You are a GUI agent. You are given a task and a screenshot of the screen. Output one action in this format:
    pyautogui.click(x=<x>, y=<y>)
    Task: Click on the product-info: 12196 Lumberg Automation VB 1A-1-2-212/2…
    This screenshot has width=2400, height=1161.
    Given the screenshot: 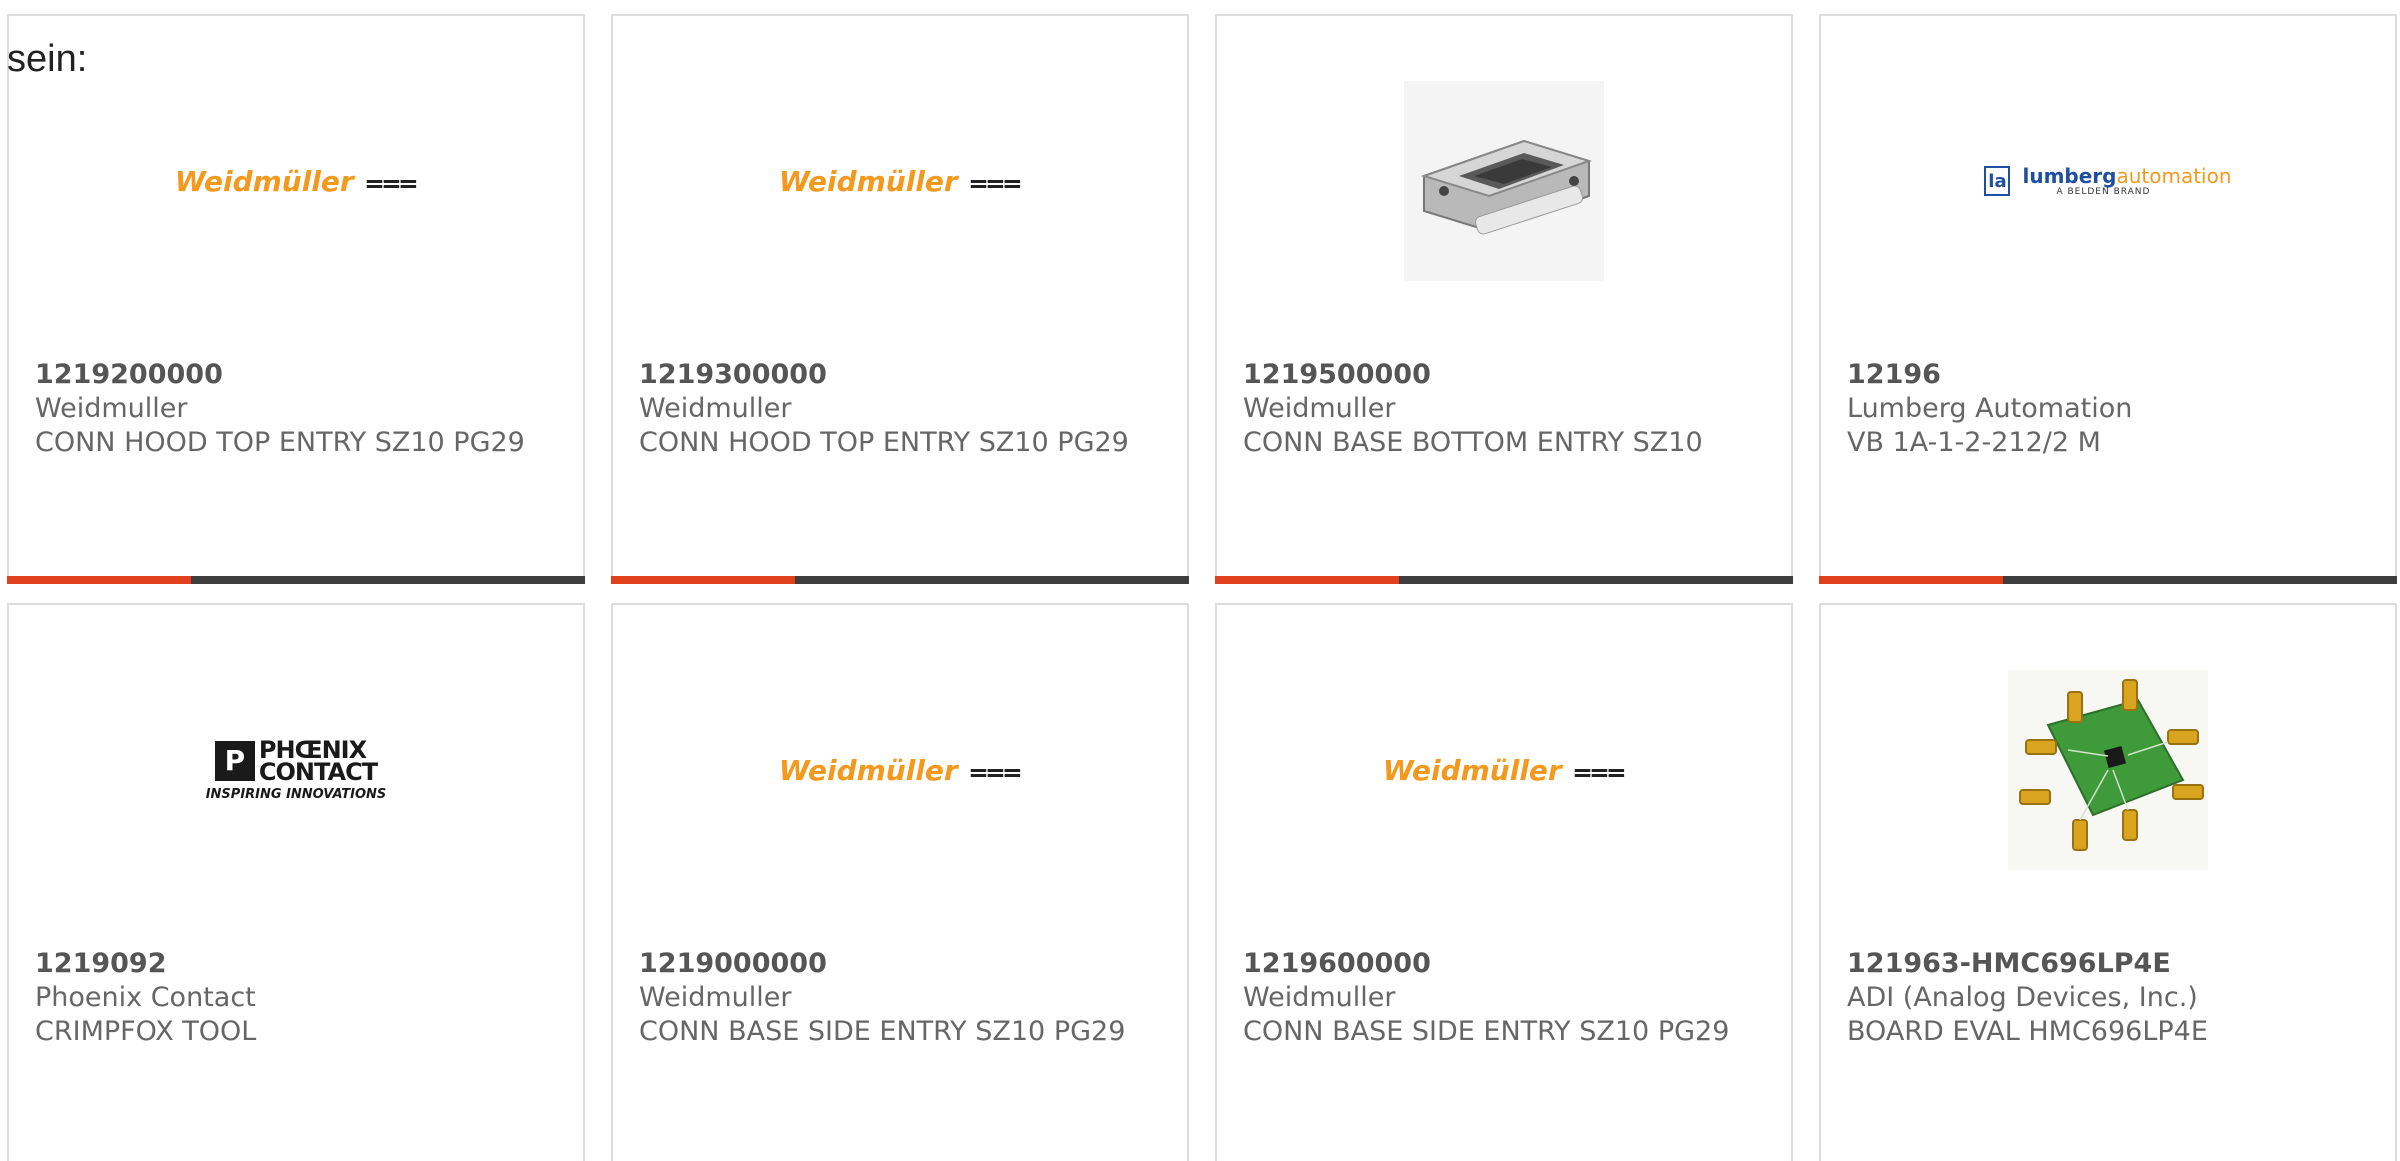 What is the action you would take?
    pyautogui.click(x=2111, y=409)
    